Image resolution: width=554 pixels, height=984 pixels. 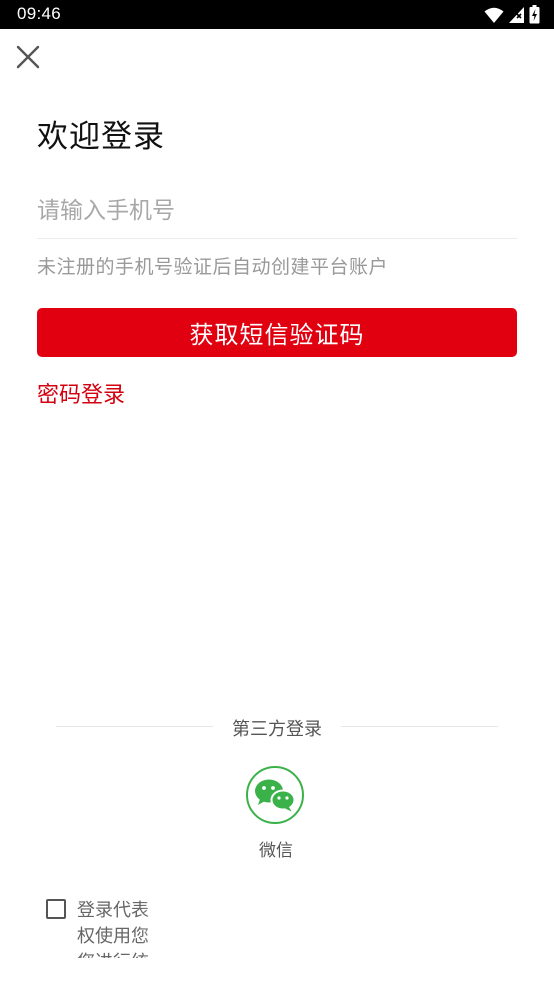 I want to click on bottom-edge, so click(x=277, y=971).